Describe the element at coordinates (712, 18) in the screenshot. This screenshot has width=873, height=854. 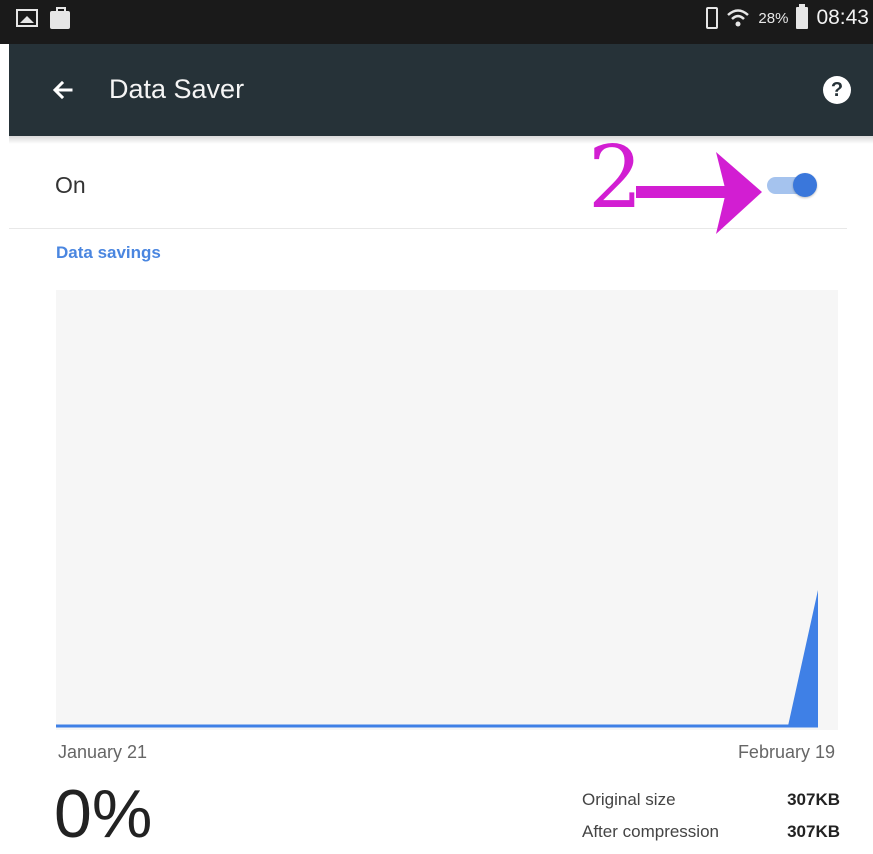
I see `vibrate-icon` at that location.